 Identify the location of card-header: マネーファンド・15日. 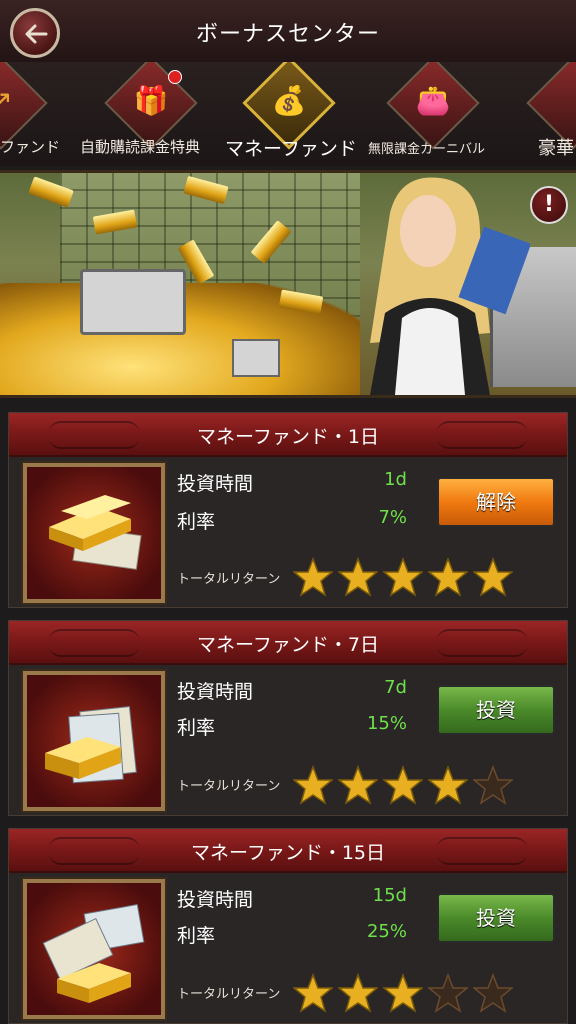
(288, 851).